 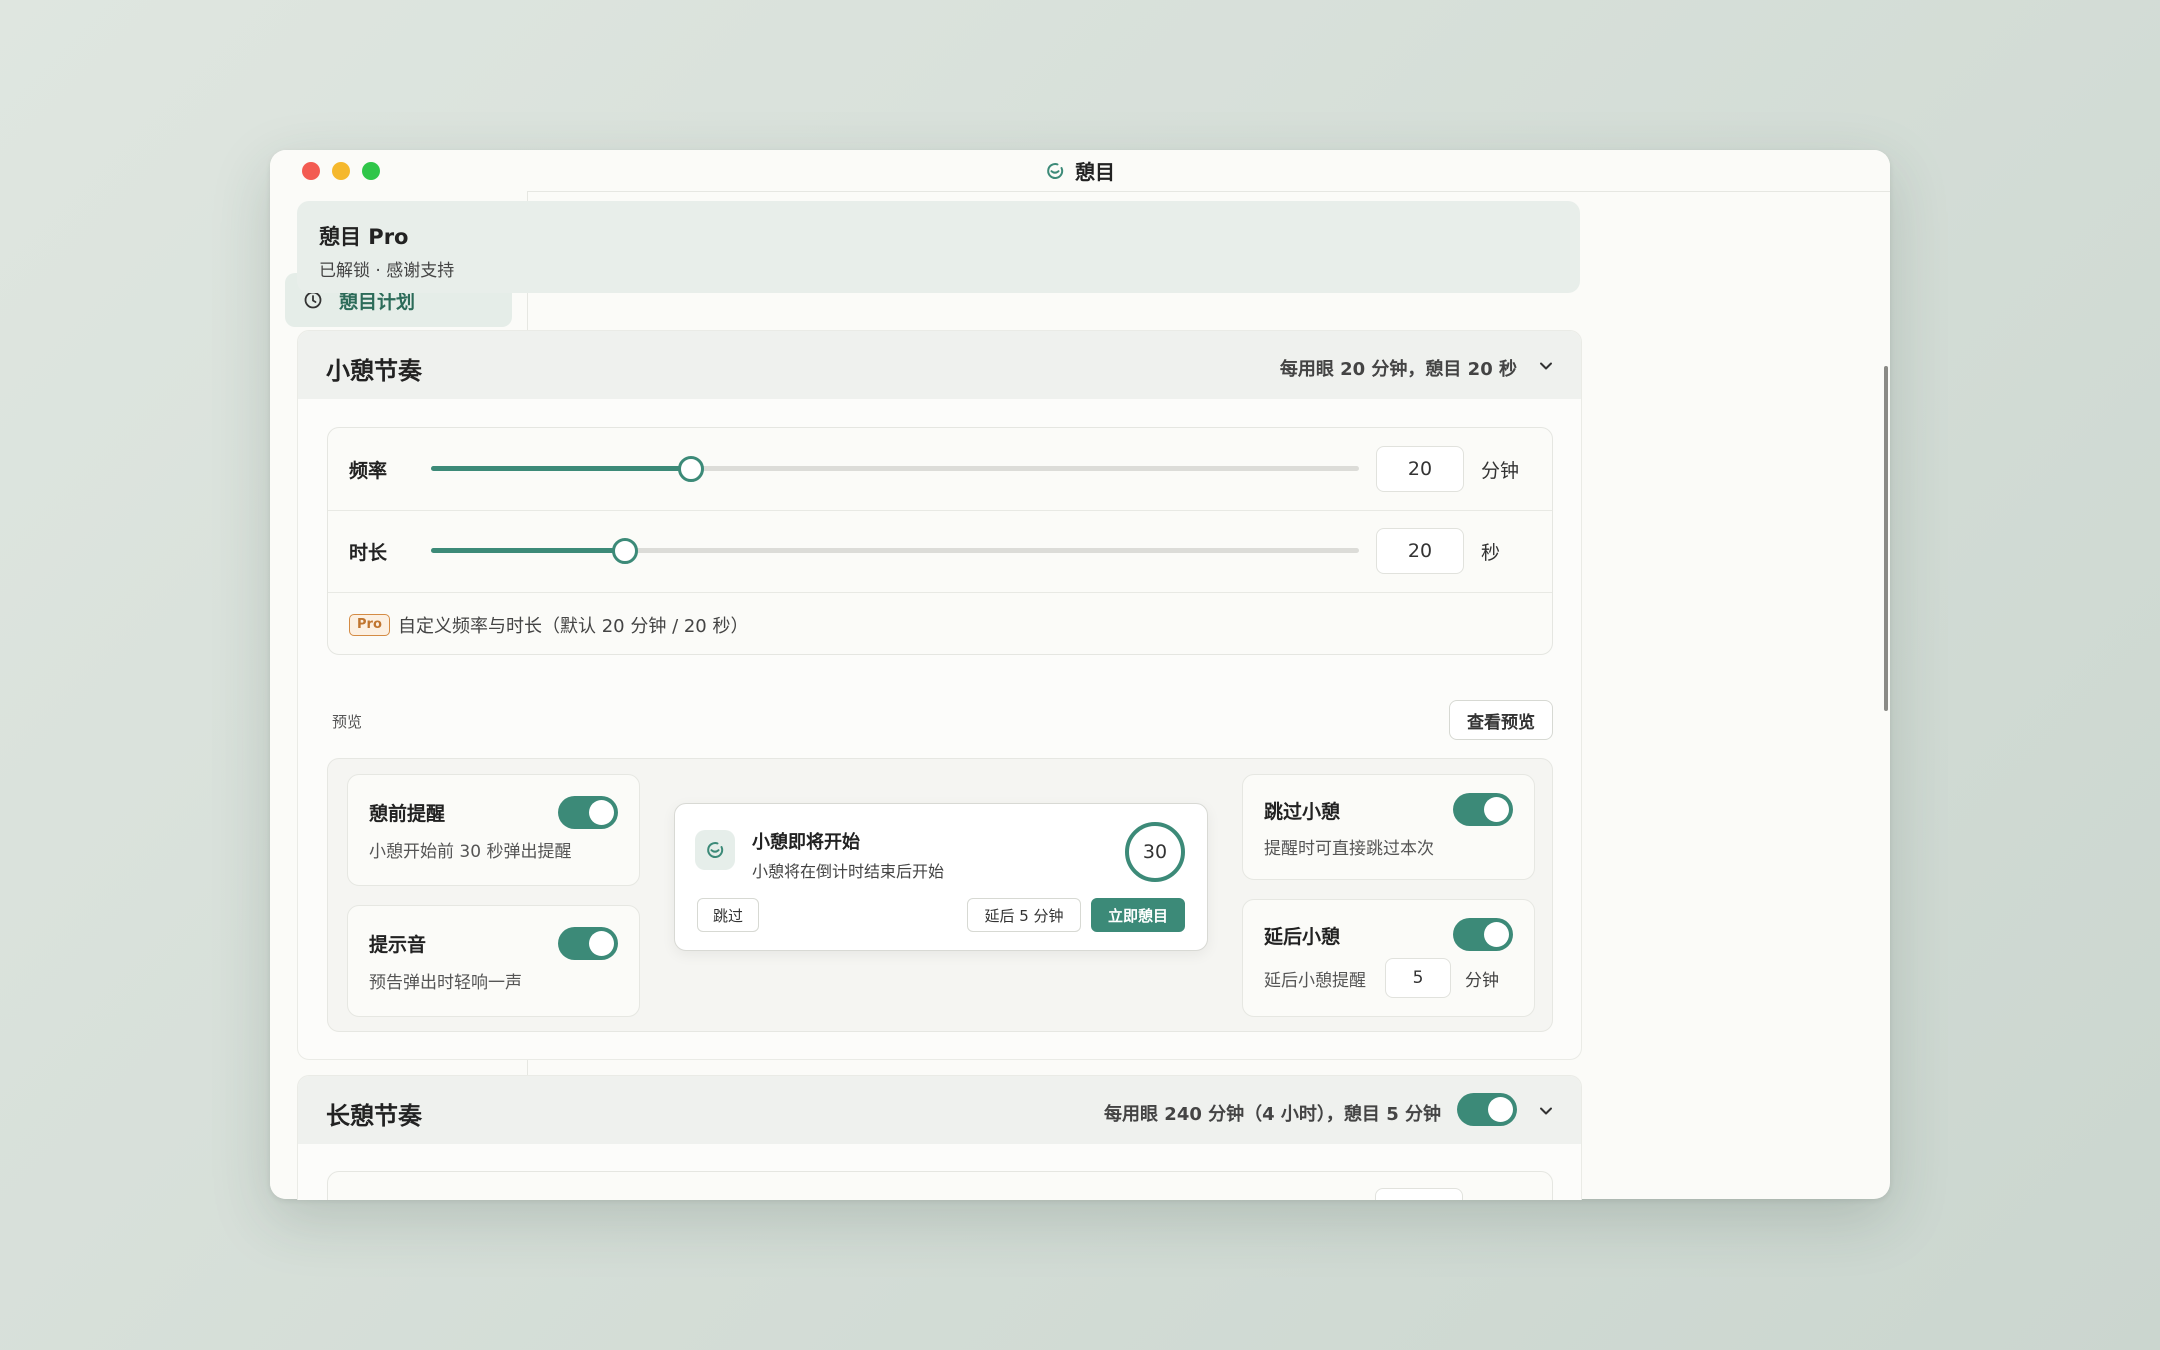 What do you see at coordinates (1420, 469) in the screenshot?
I see `frequency-input: 20` at bounding box center [1420, 469].